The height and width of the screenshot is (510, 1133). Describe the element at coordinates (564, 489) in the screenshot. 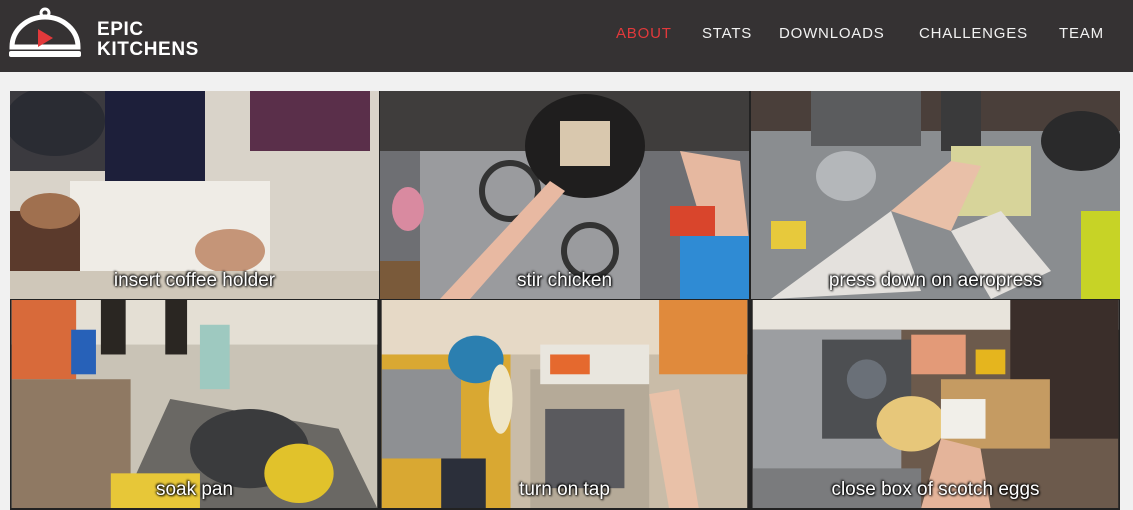

I see `video-caption: turn on tap` at that location.